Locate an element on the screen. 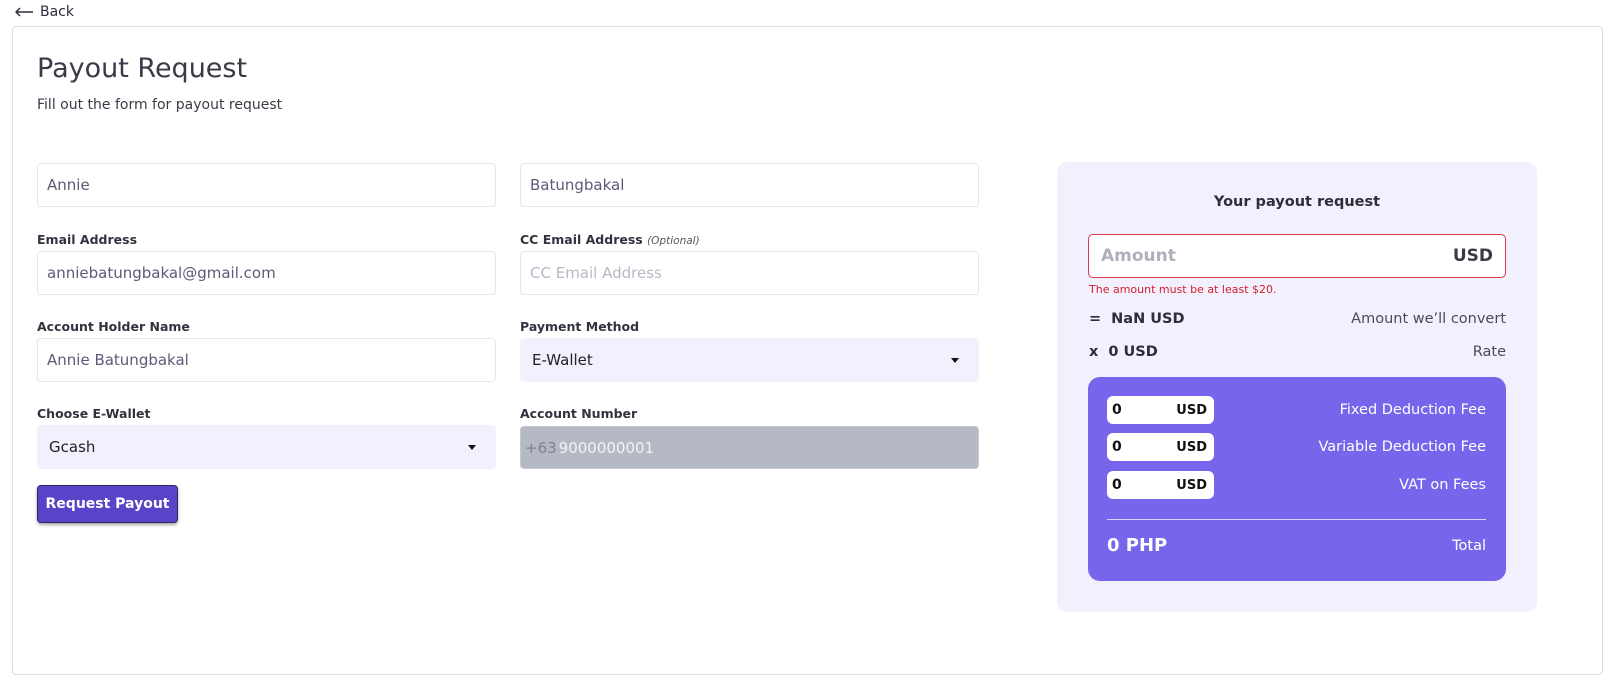 This screenshot has width=1612, height=678. convert-row: = NaN USD Amount we’ll convert is located at coordinates (1297, 319).